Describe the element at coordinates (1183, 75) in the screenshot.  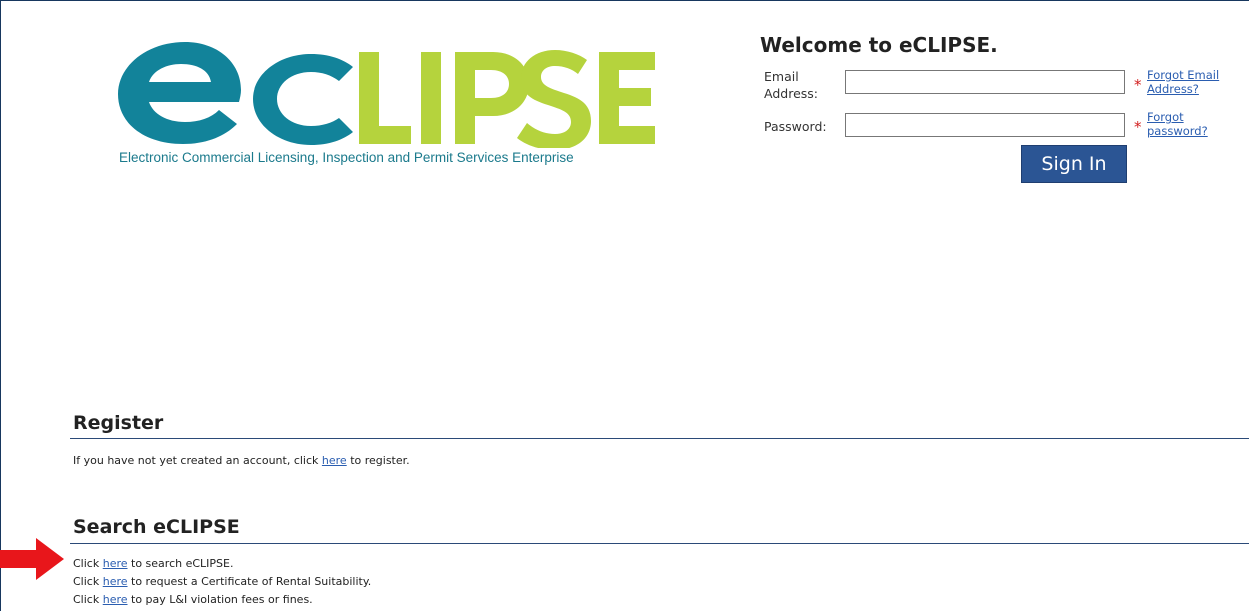
I see `forgot-email-line1: Forgot Email` at that location.